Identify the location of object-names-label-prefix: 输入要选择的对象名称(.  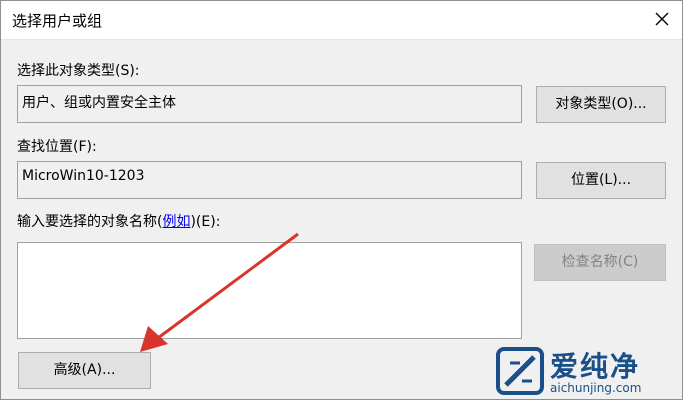
(90, 222).